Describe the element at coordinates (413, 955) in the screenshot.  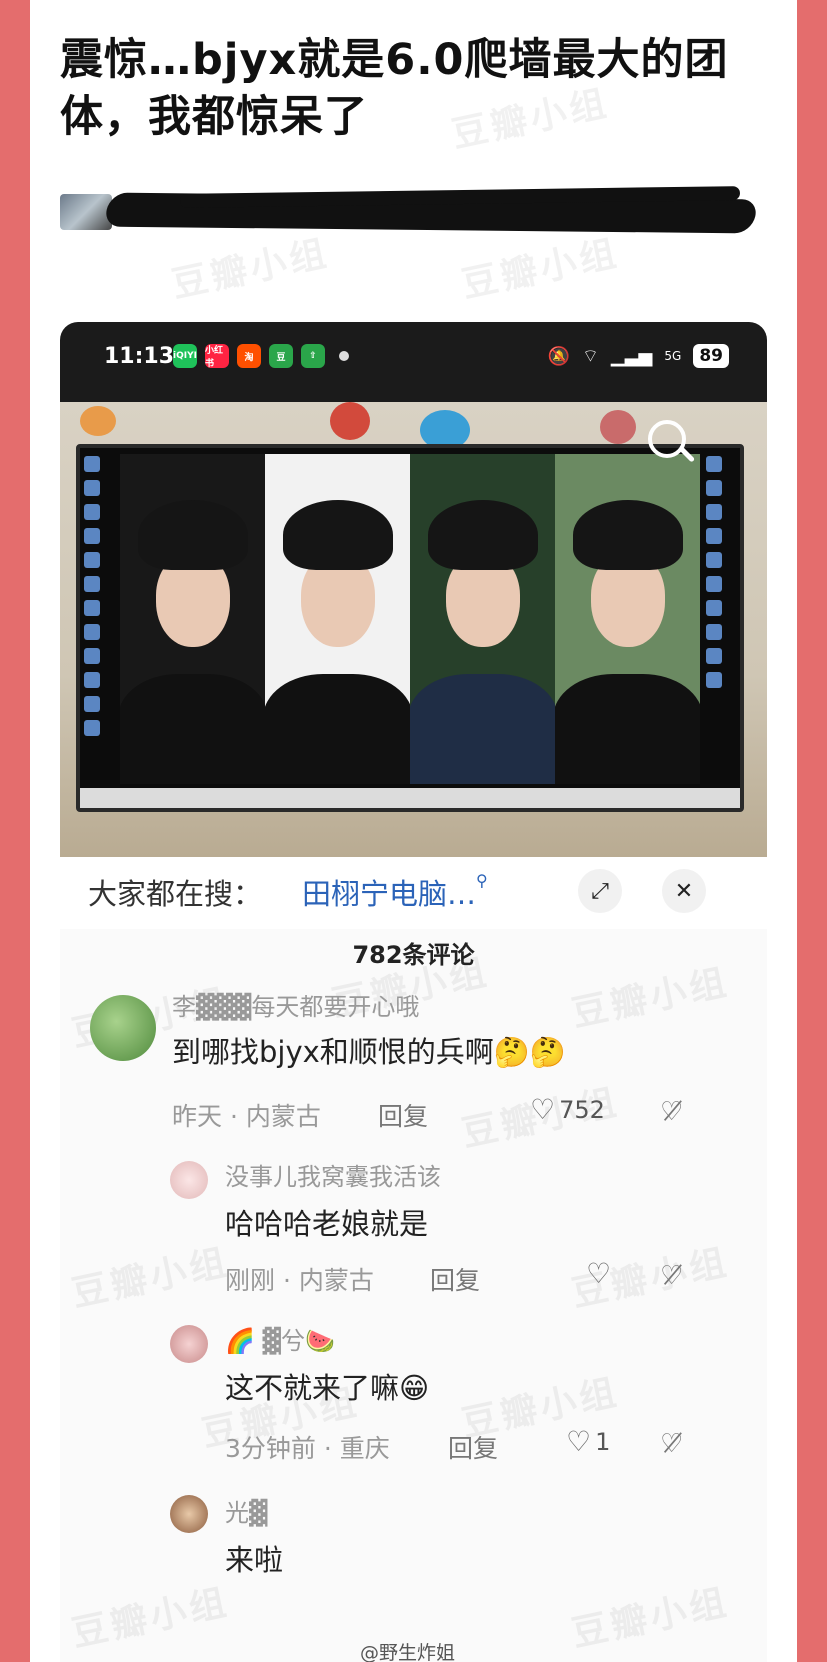
I see `comment-count: 782条评论` at that location.